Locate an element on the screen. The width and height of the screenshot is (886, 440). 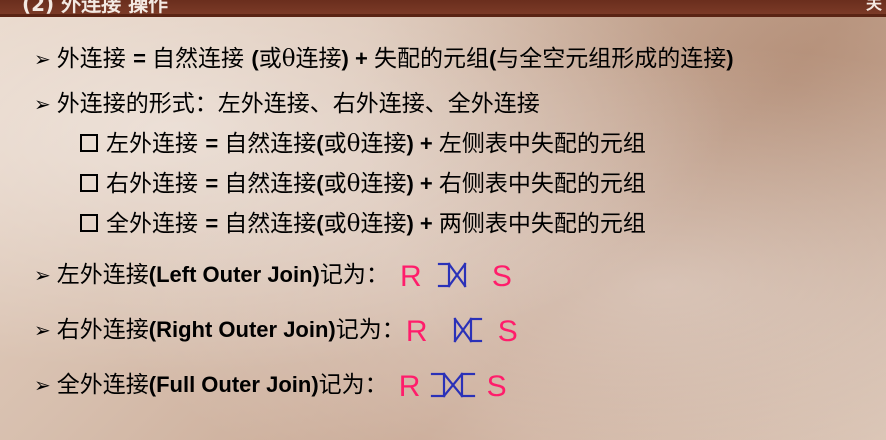
text-part: 右外连接 is located at coordinates (156, 184).